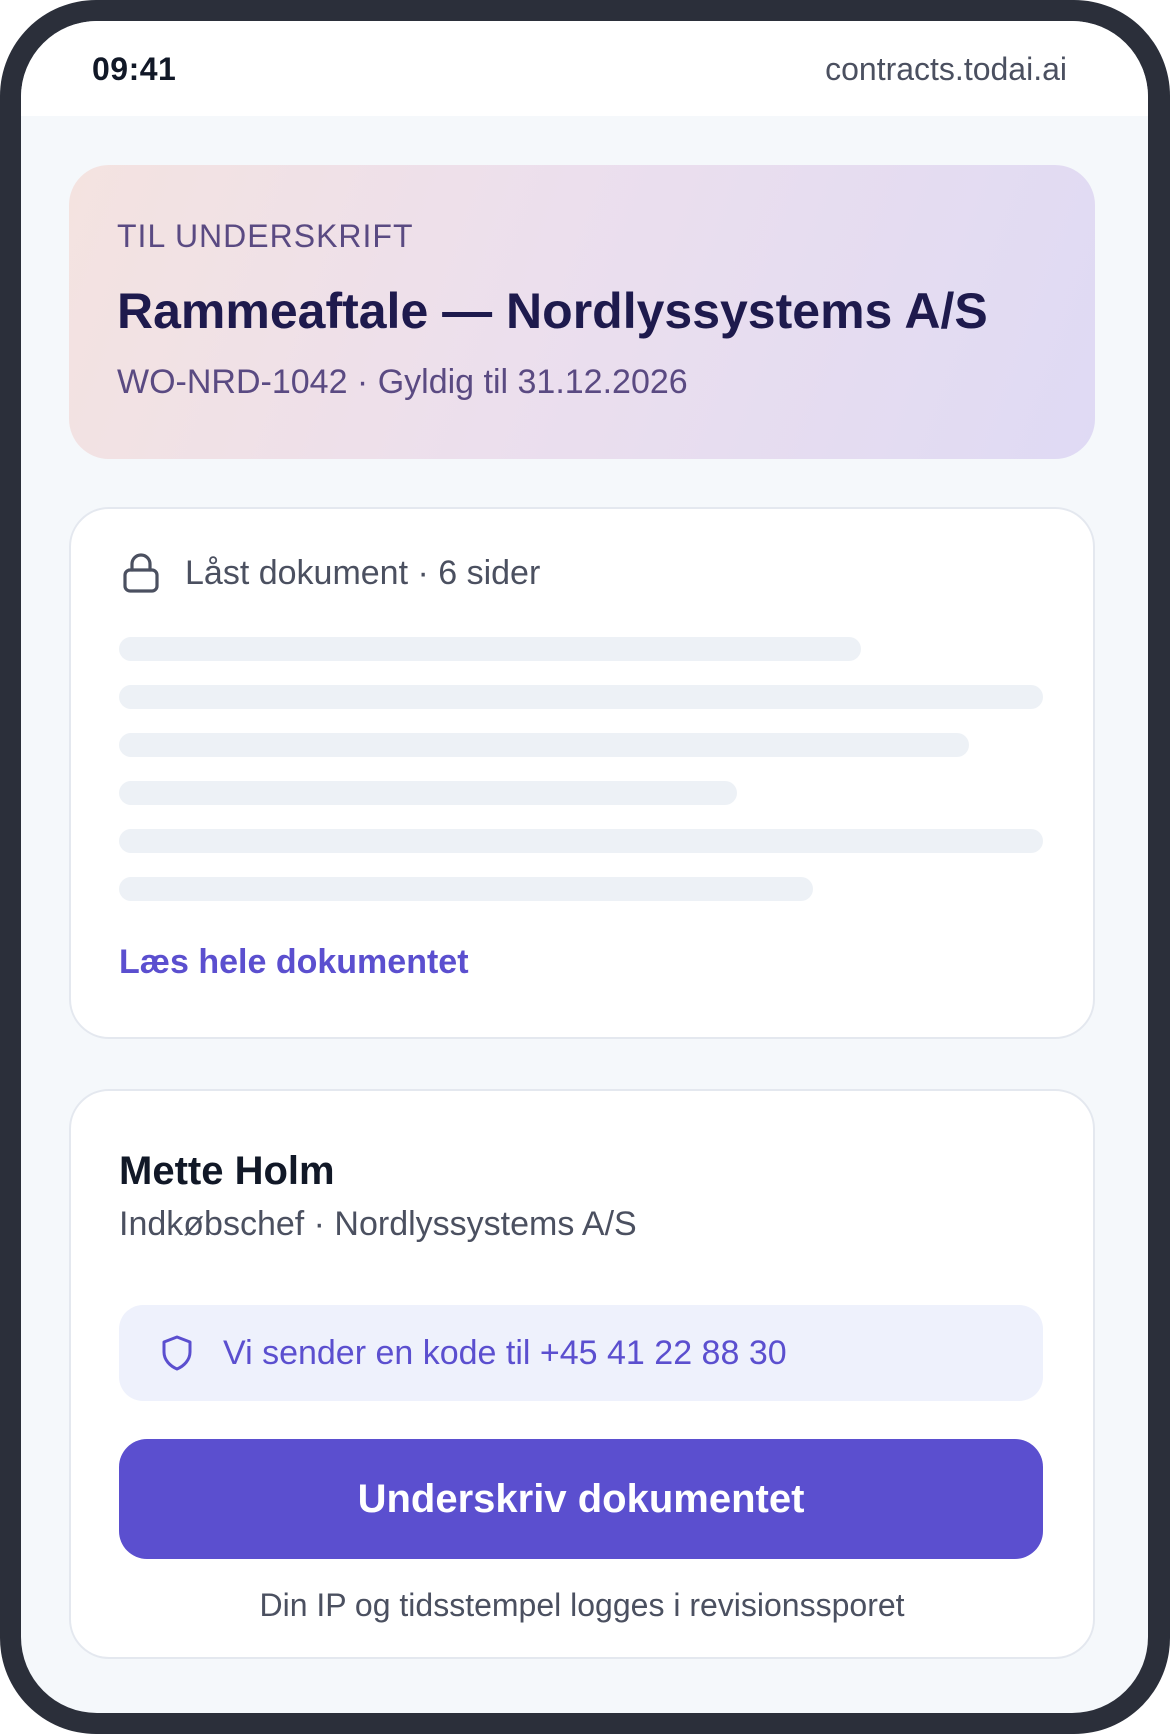  I want to click on status-bar: 09:41 contracts.todai.ai, so click(584, 68).